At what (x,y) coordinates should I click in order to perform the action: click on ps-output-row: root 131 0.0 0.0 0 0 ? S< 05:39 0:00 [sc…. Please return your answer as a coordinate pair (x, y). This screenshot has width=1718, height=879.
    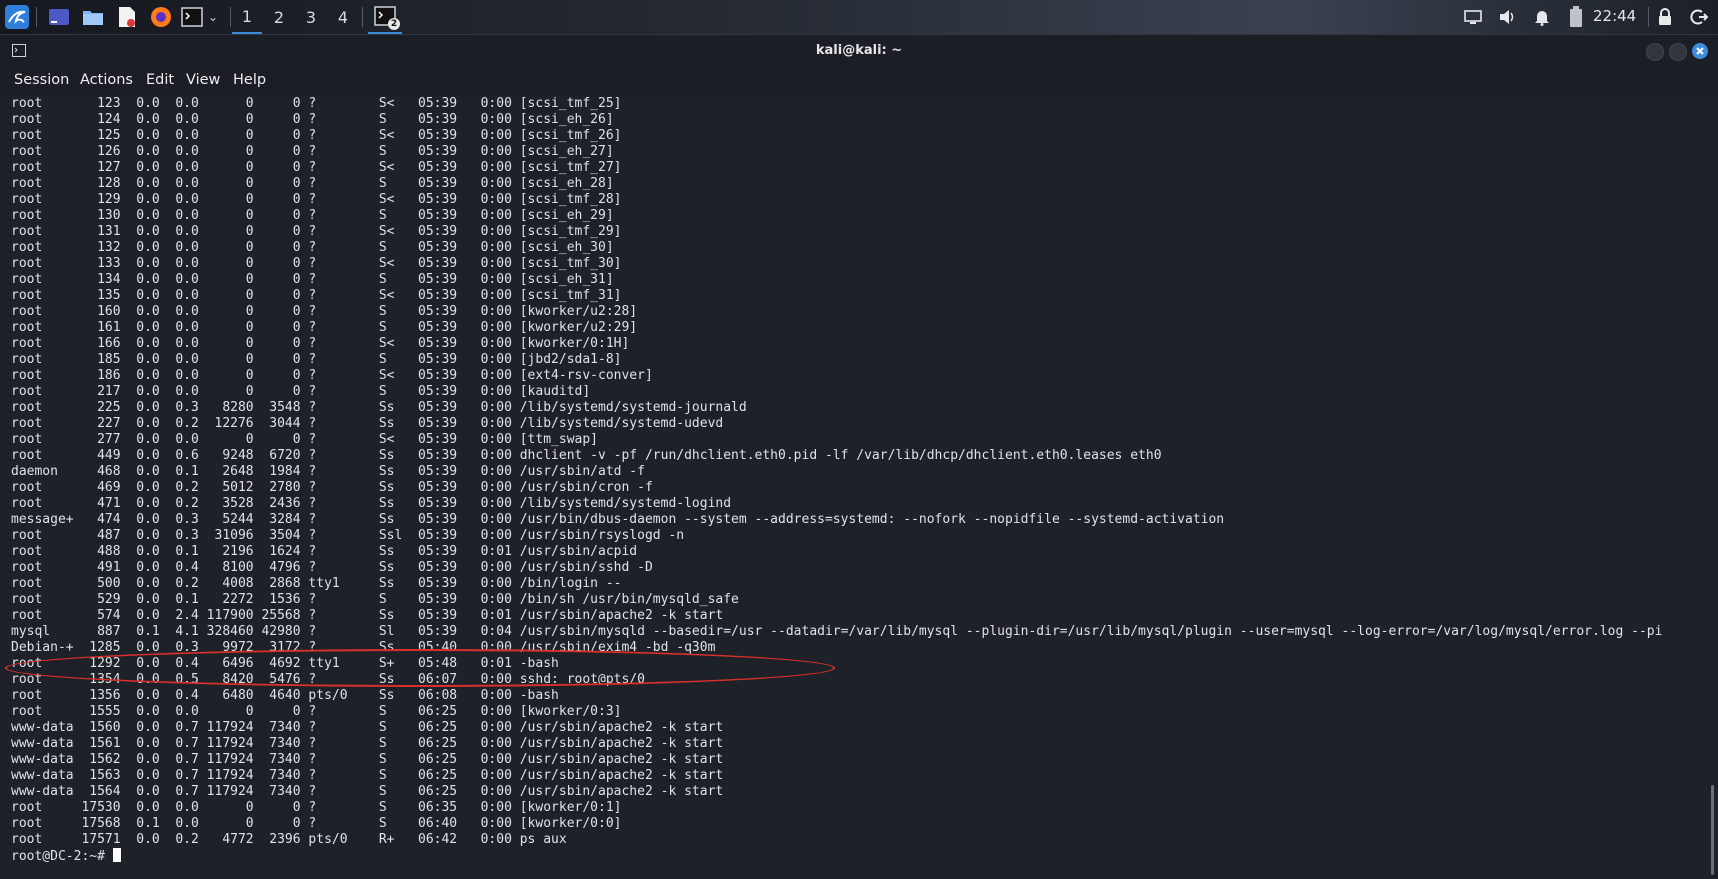
    Looking at the image, I should click on (316, 231).